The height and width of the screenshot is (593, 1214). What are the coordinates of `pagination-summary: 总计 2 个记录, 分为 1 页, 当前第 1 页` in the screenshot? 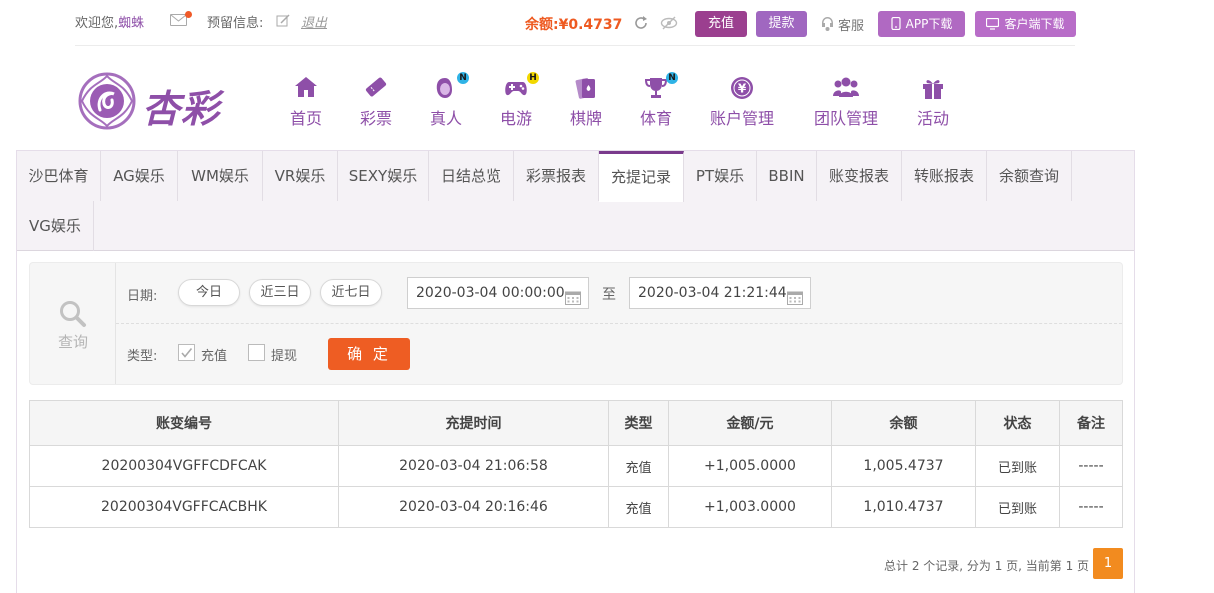 It's located at (987, 566).